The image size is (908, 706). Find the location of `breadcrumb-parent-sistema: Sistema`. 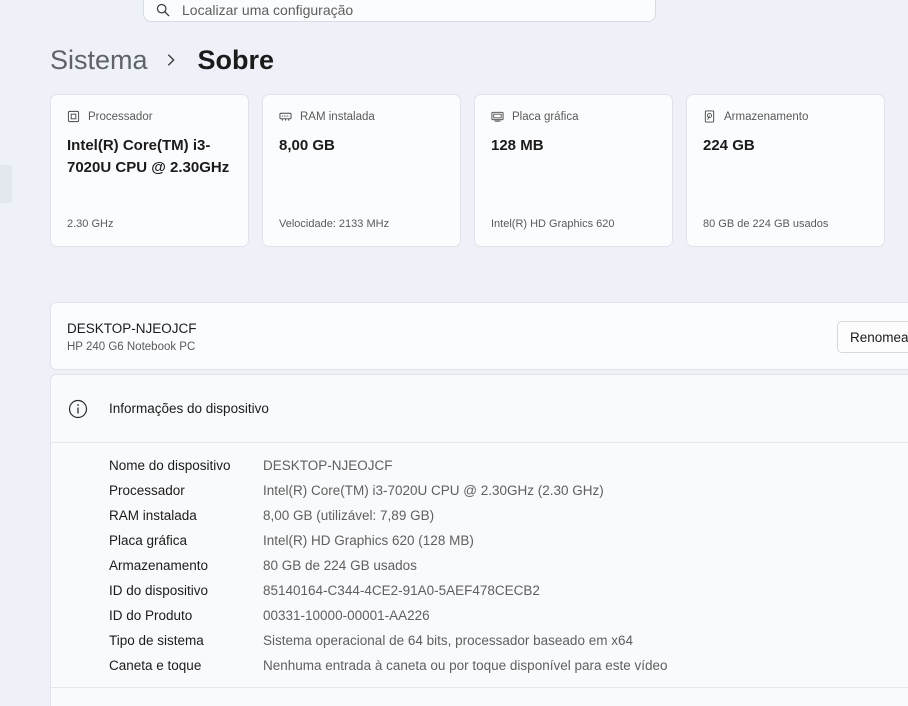

breadcrumb-parent-sistema: Sistema is located at coordinates (99, 60).